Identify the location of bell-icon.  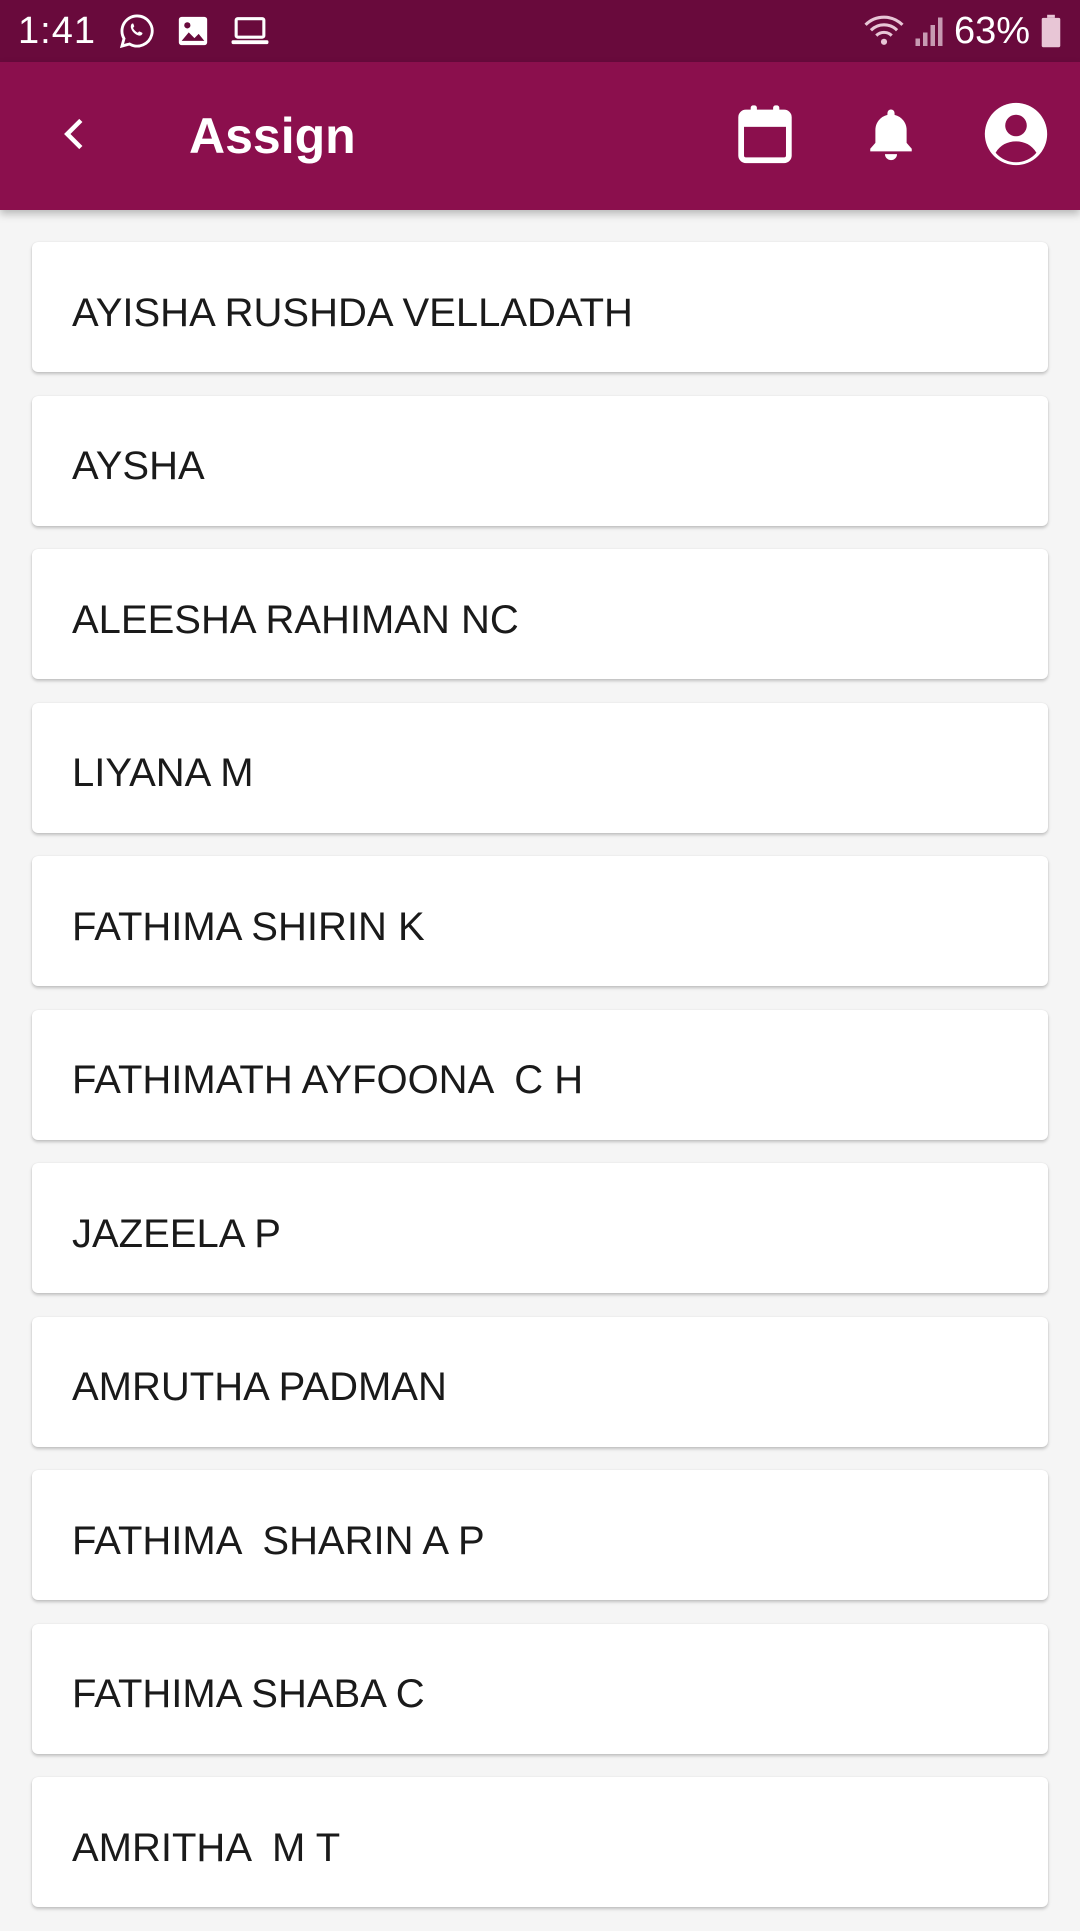
(891, 136).